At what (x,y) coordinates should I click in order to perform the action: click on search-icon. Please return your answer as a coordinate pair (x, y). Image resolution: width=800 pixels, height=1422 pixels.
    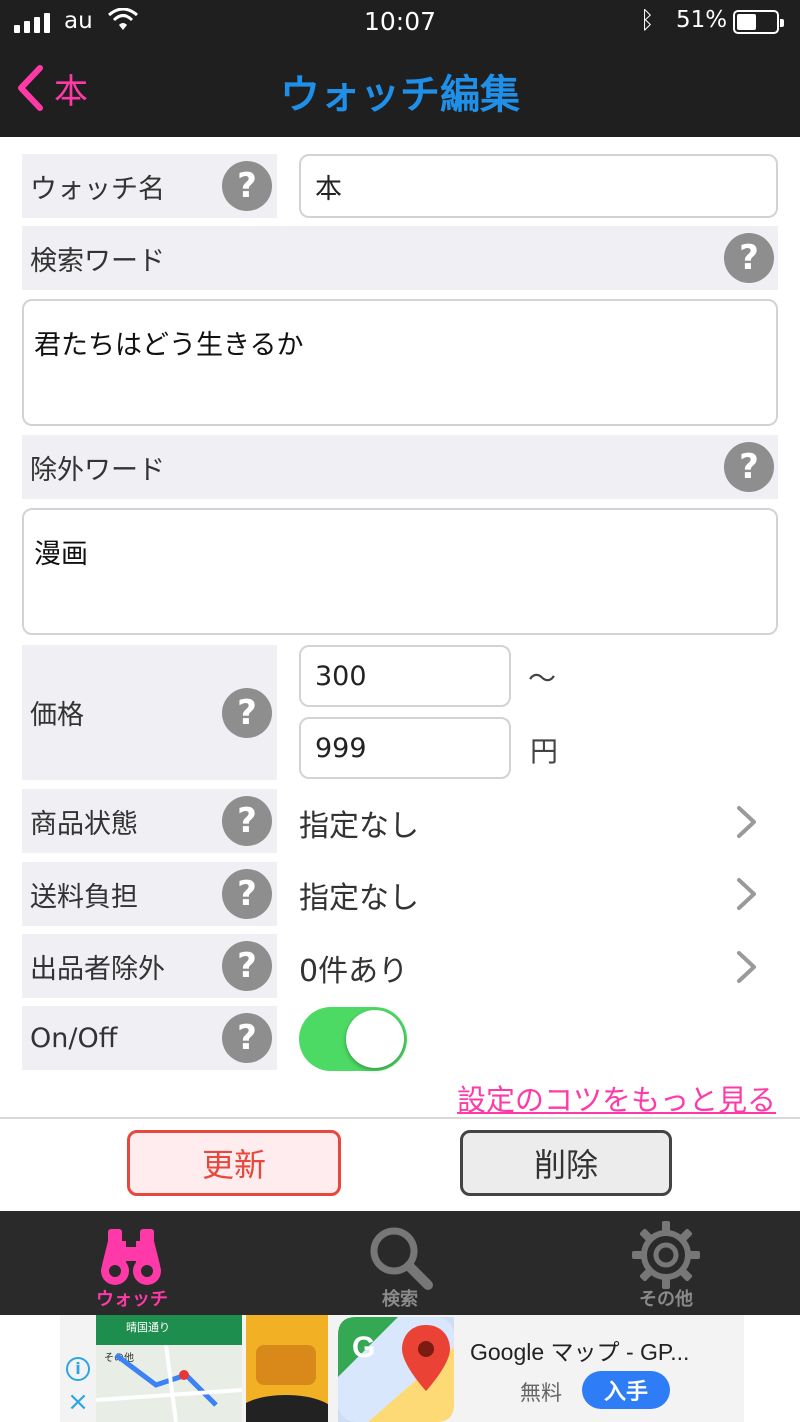
    Looking at the image, I should click on (401, 1258).